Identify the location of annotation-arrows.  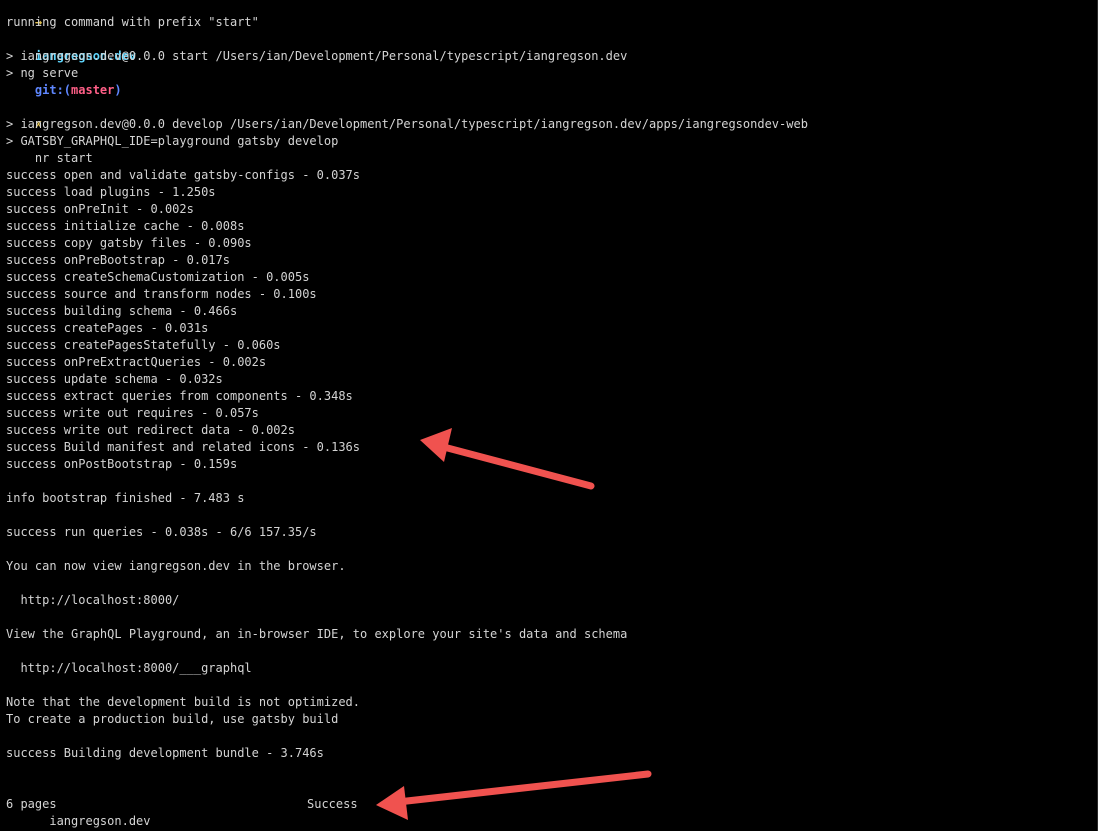
(514, 624).